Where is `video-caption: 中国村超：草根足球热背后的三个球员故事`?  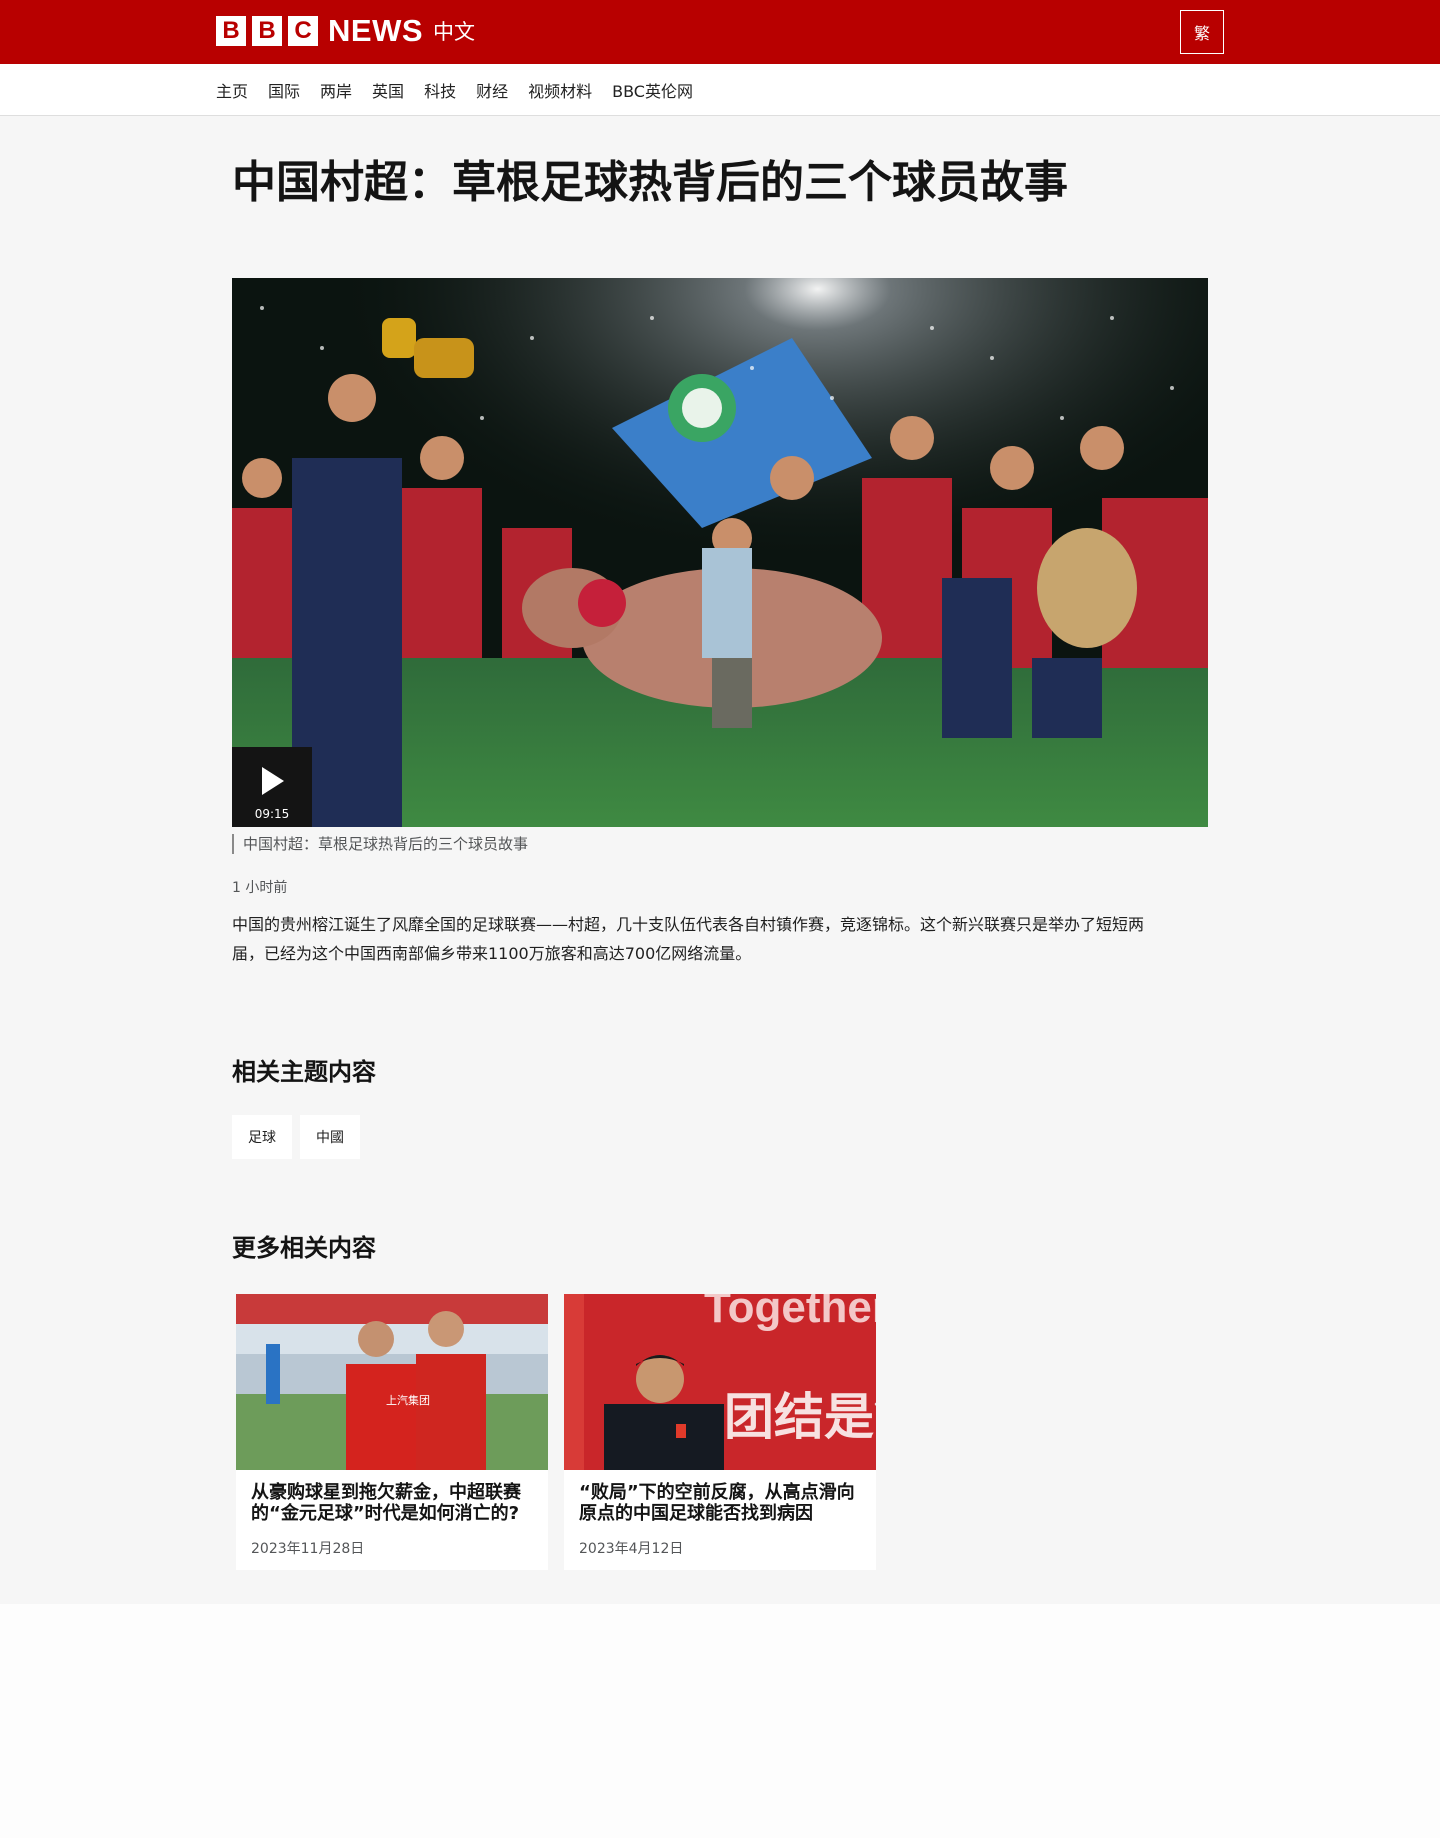
video-caption: 中国村超：草根足球热背后的三个球员故事 is located at coordinates (380, 844).